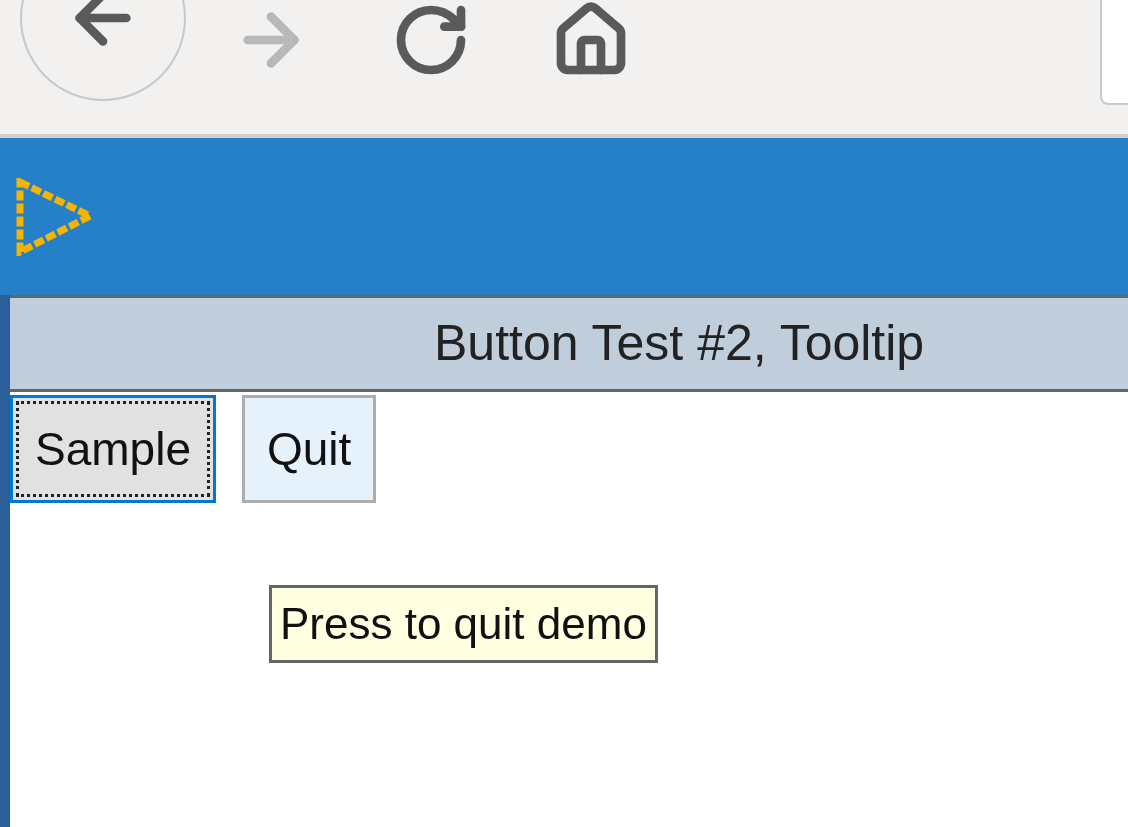  What do you see at coordinates (463, 624) in the screenshot?
I see `tooltip: Press to quit demo` at bounding box center [463, 624].